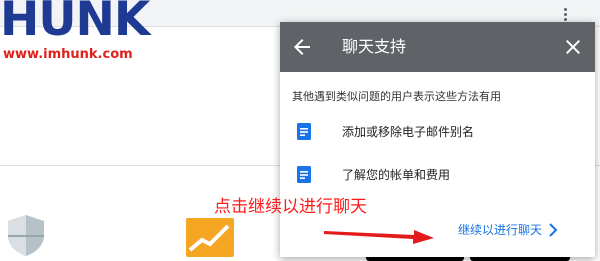 Image resolution: width=600 pixels, height=261 pixels. Describe the element at coordinates (290, 207) in the screenshot. I see `annotation-text: 点击继续以进行聊天` at that location.